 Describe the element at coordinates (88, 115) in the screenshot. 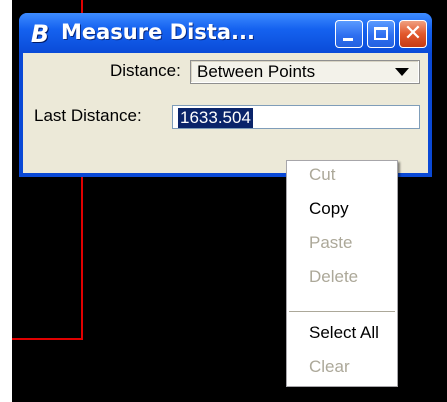

I see `last-distance-label: Last Distance:` at that location.